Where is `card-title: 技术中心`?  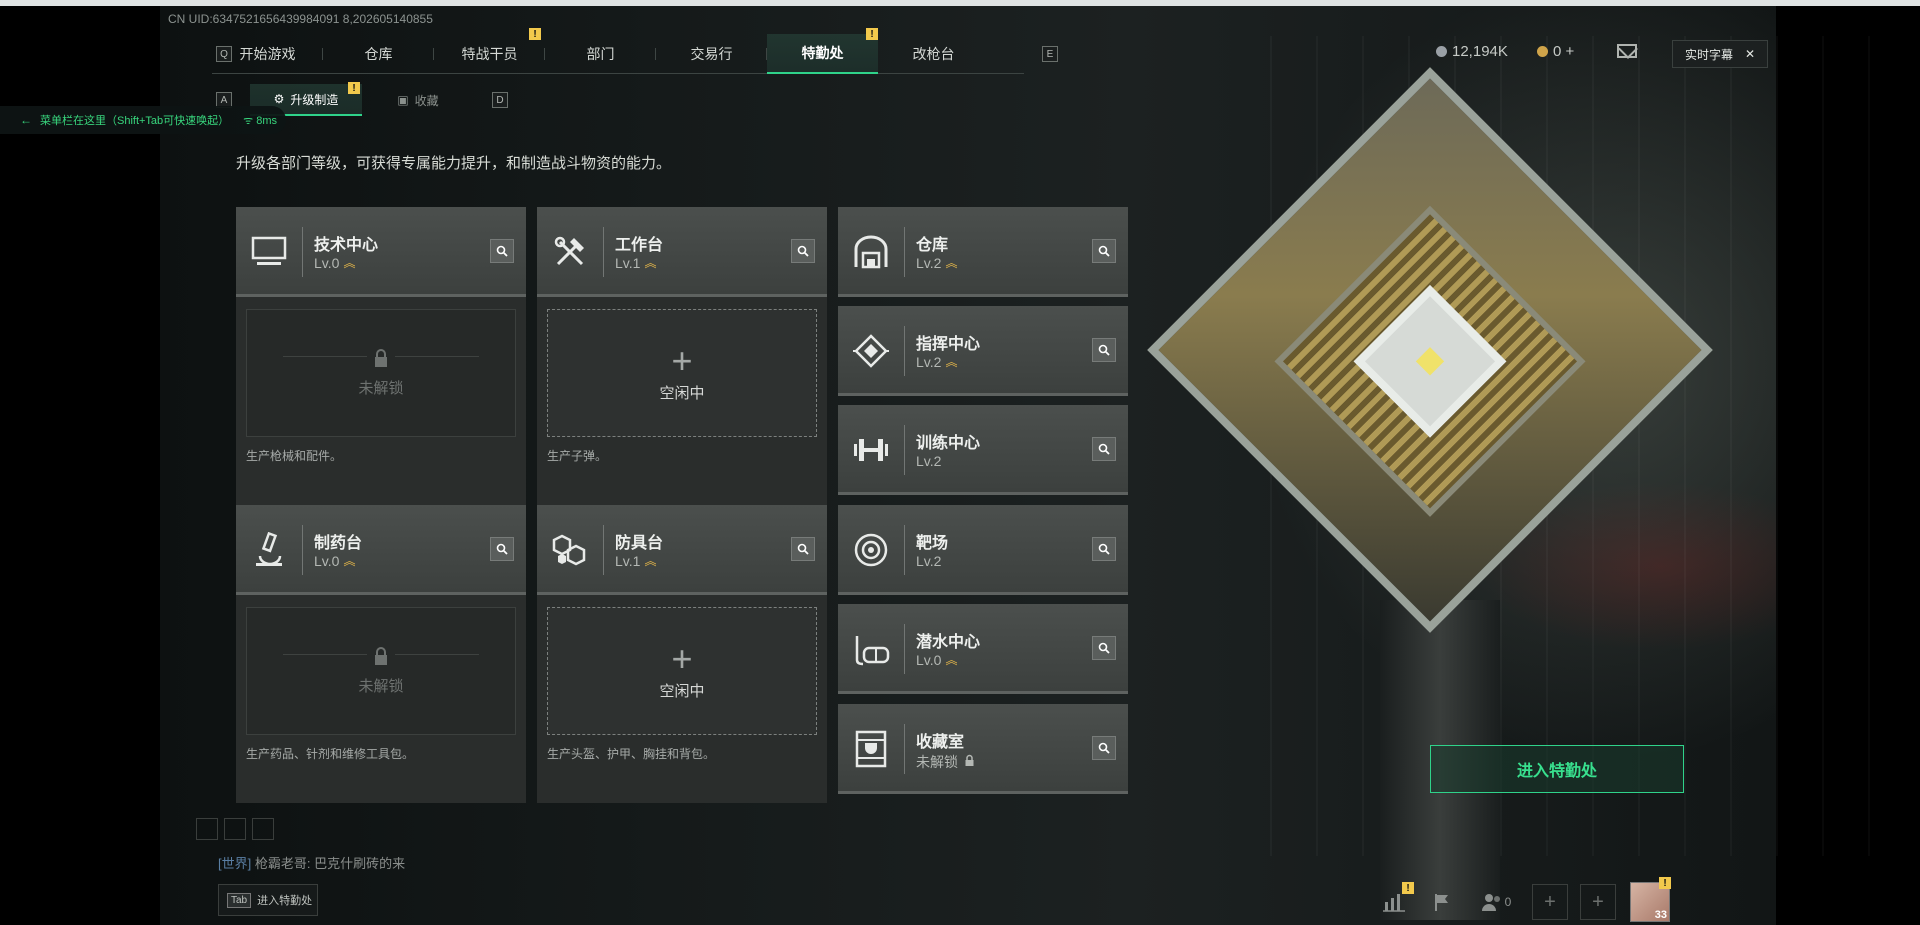
card-title: 技术中心 is located at coordinates (346, 245).